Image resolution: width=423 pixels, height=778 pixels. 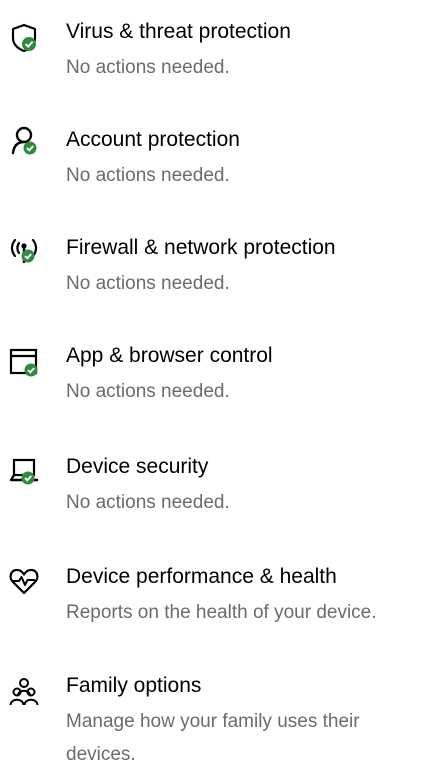 I want to click on item-title: Device security, so click(x=137, y=466).